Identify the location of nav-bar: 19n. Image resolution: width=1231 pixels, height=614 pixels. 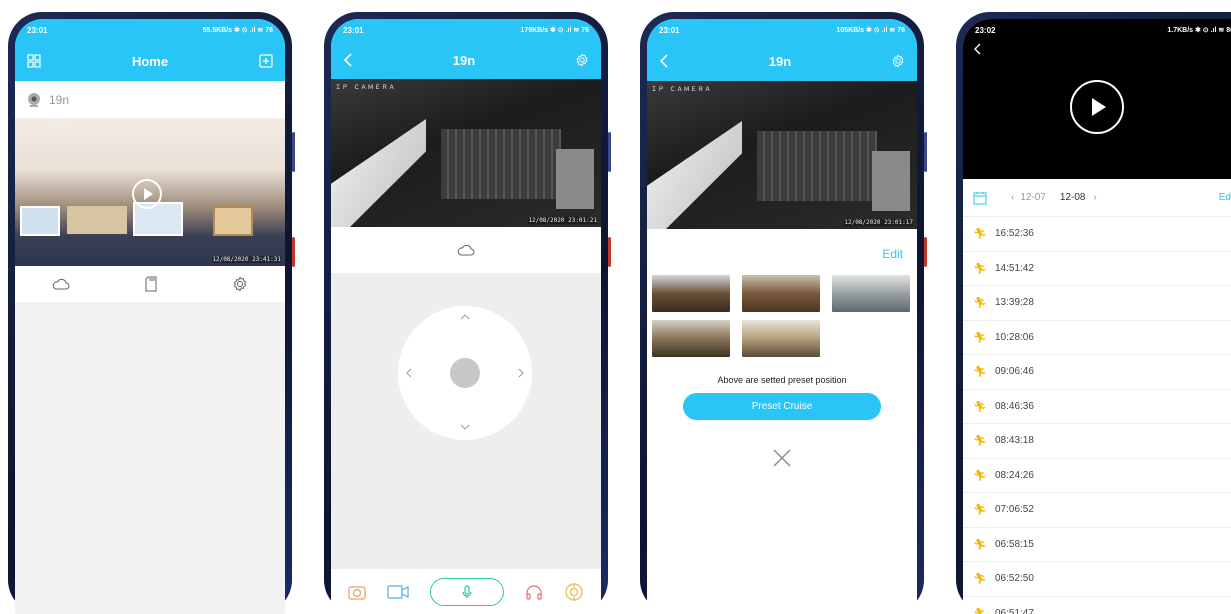
(782, 61).